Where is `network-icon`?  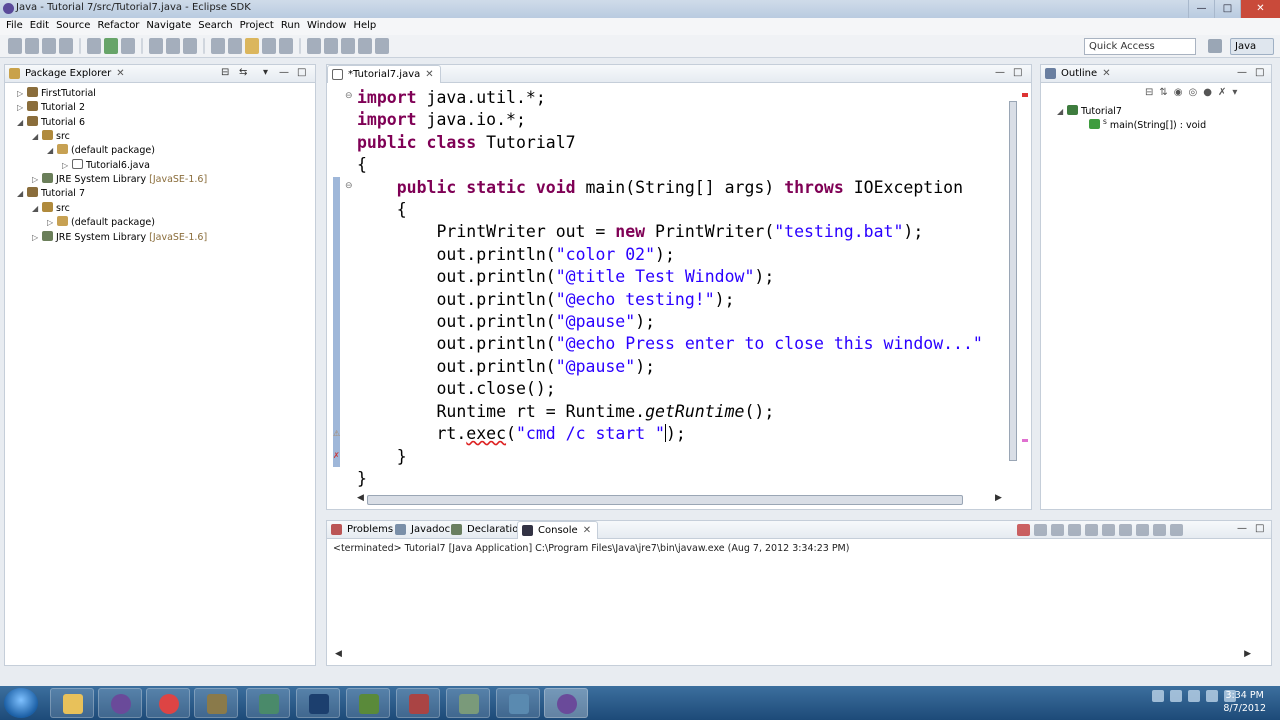
network-icon is located at coordinates (1212, 696).